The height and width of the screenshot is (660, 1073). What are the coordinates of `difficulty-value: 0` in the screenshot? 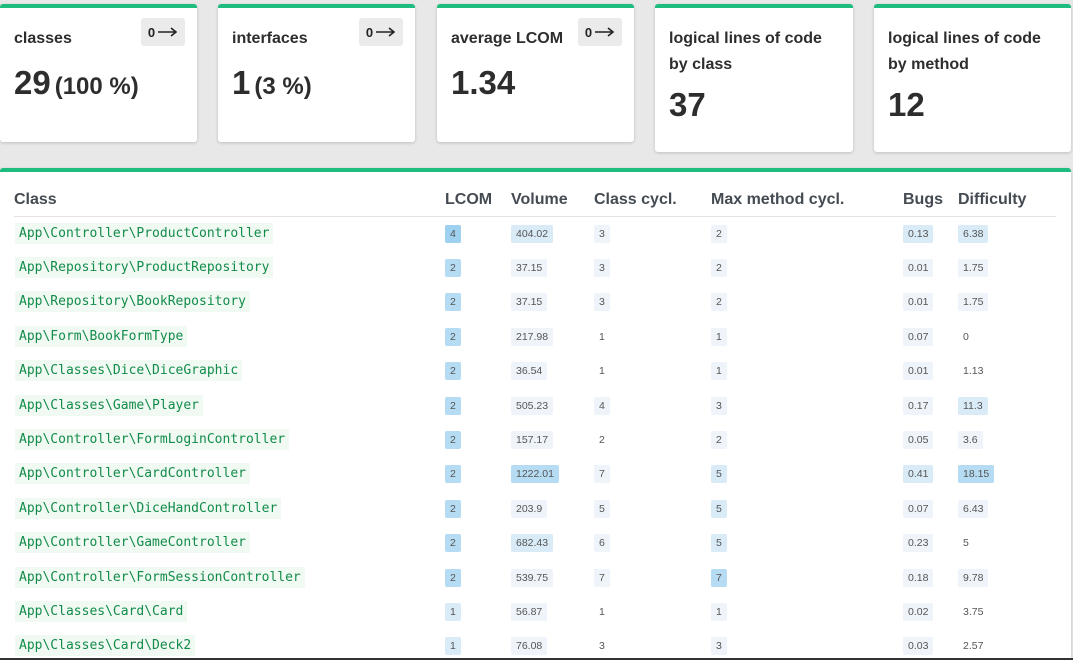 It's located at (966, 336).